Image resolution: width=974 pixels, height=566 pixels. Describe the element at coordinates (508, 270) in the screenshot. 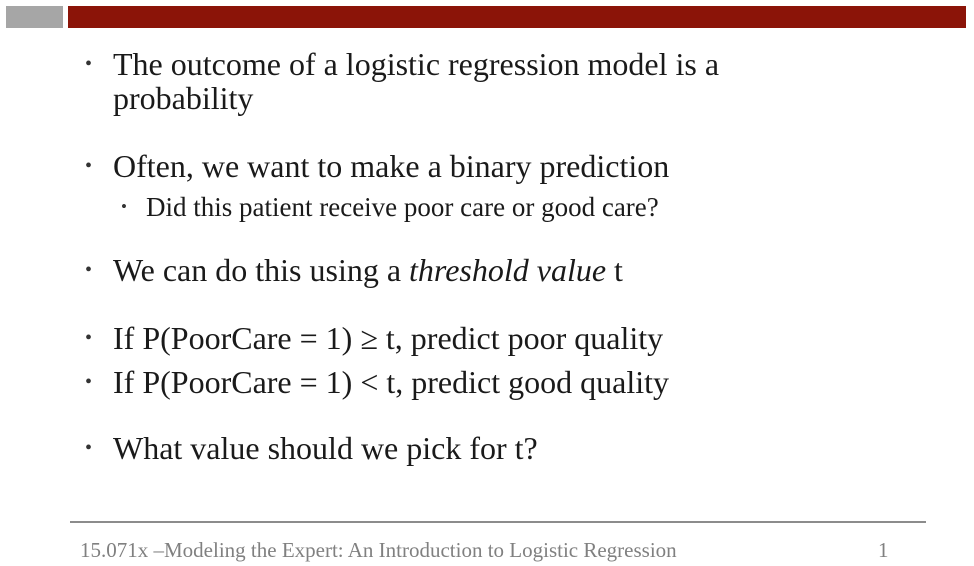

I see `bullet-threshold-italic: threshold value` at that location.